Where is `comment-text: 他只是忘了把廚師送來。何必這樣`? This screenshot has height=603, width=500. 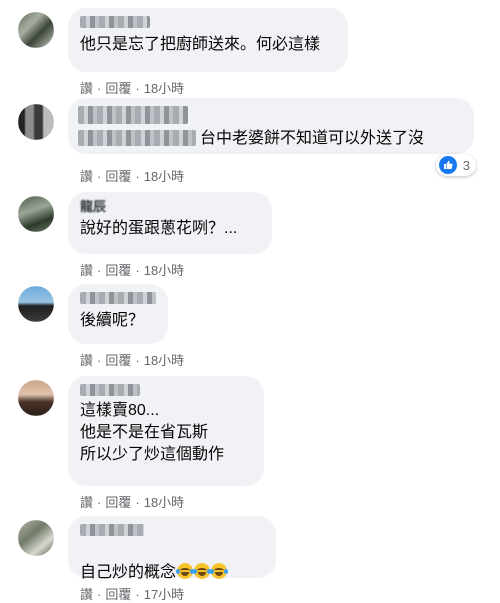
comment-text: 他只是忘了把廚師送來。何必這樣 is located at coordinates (200, 44).